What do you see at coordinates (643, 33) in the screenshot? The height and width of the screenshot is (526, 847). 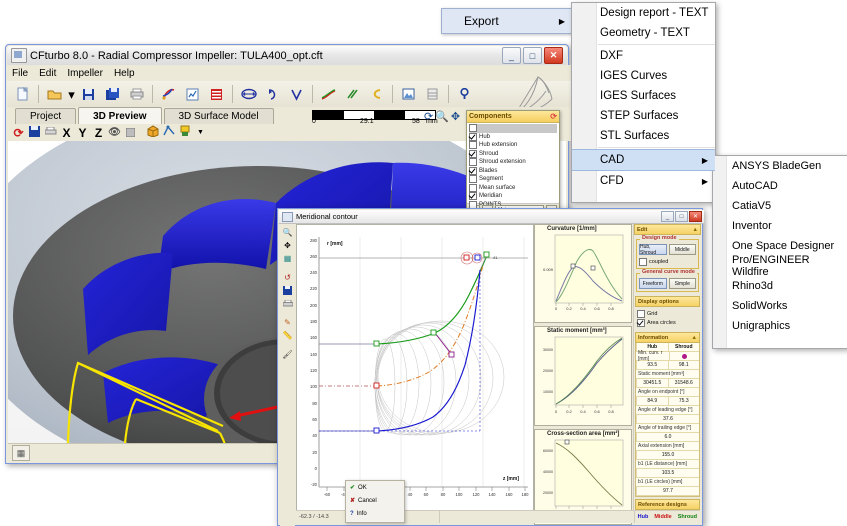 I see `menu-item-geometry-text: Geometry - TEXT` at bounding box center [643, 33].